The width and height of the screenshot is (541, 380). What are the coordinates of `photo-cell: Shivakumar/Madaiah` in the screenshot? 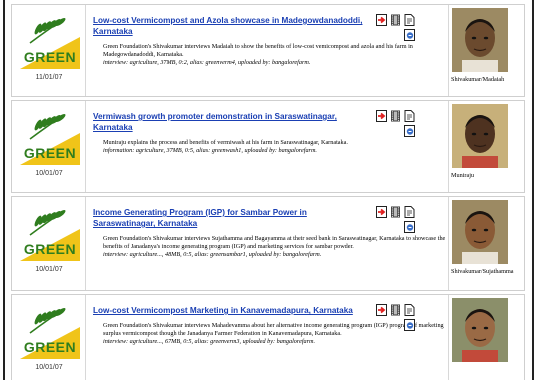 It's located at (487, 50).